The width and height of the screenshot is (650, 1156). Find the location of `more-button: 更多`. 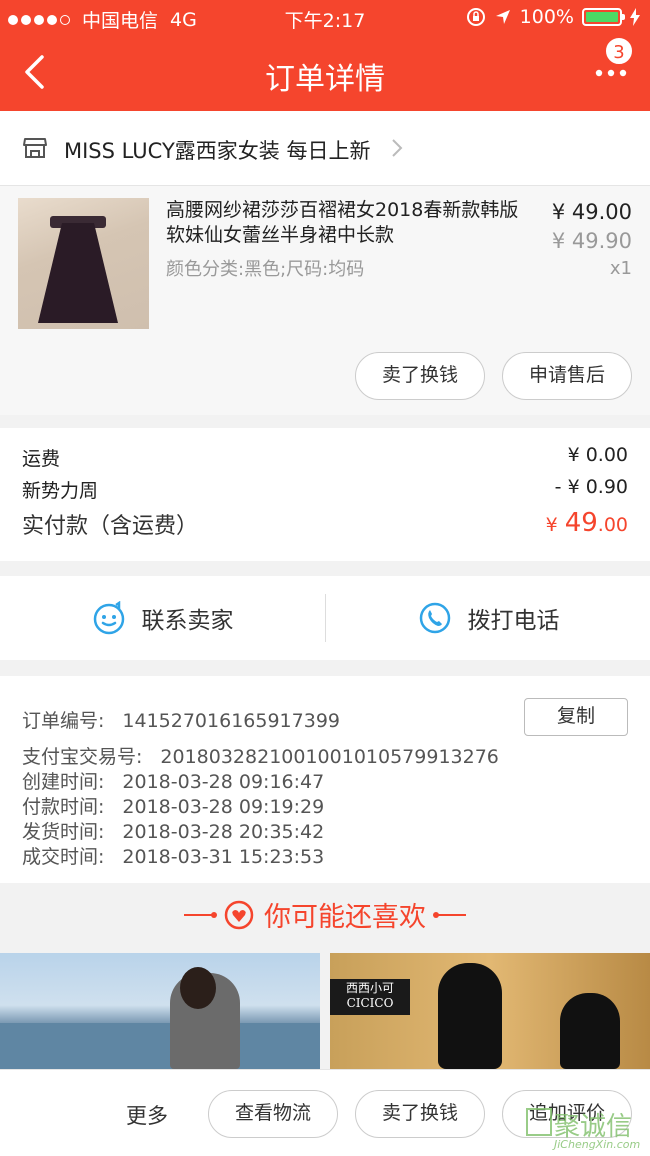

more-button: 更多 is located at coordinates (147, 1115).